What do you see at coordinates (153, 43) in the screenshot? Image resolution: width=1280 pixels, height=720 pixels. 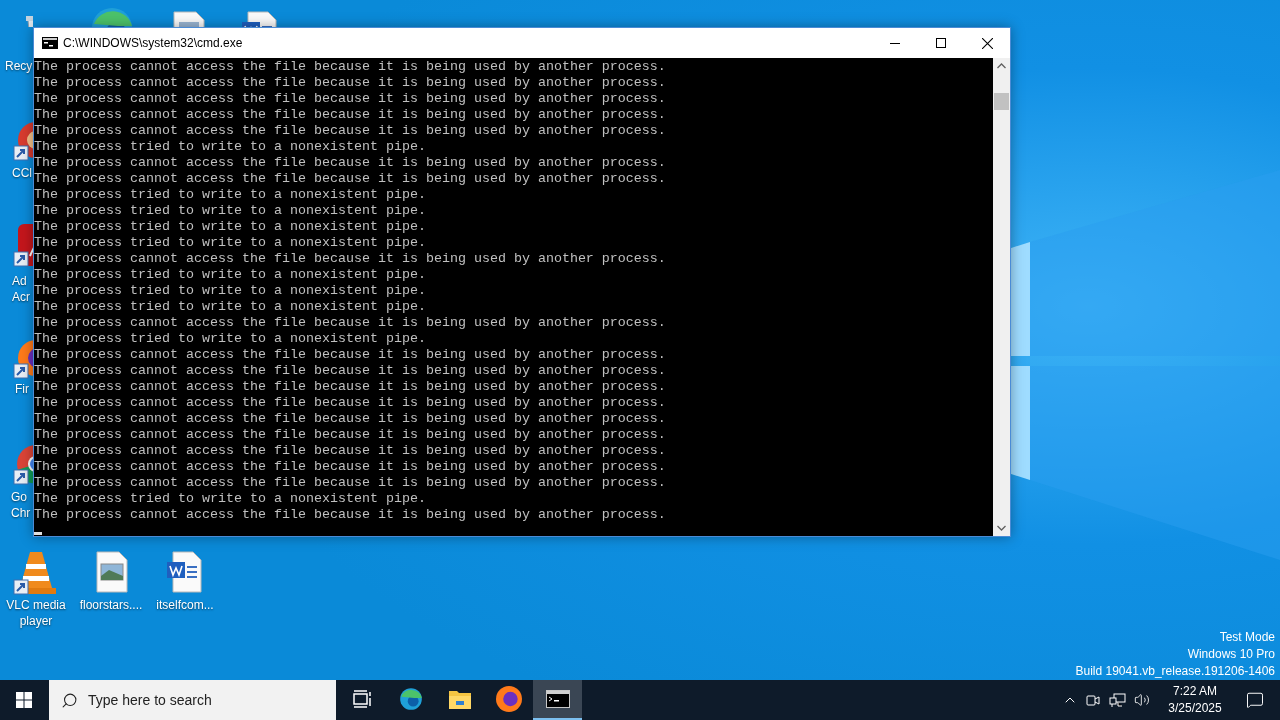 I see `window-title: C:\WINDOWS\system32\cmd.exe` at bounding box center [153, 43].